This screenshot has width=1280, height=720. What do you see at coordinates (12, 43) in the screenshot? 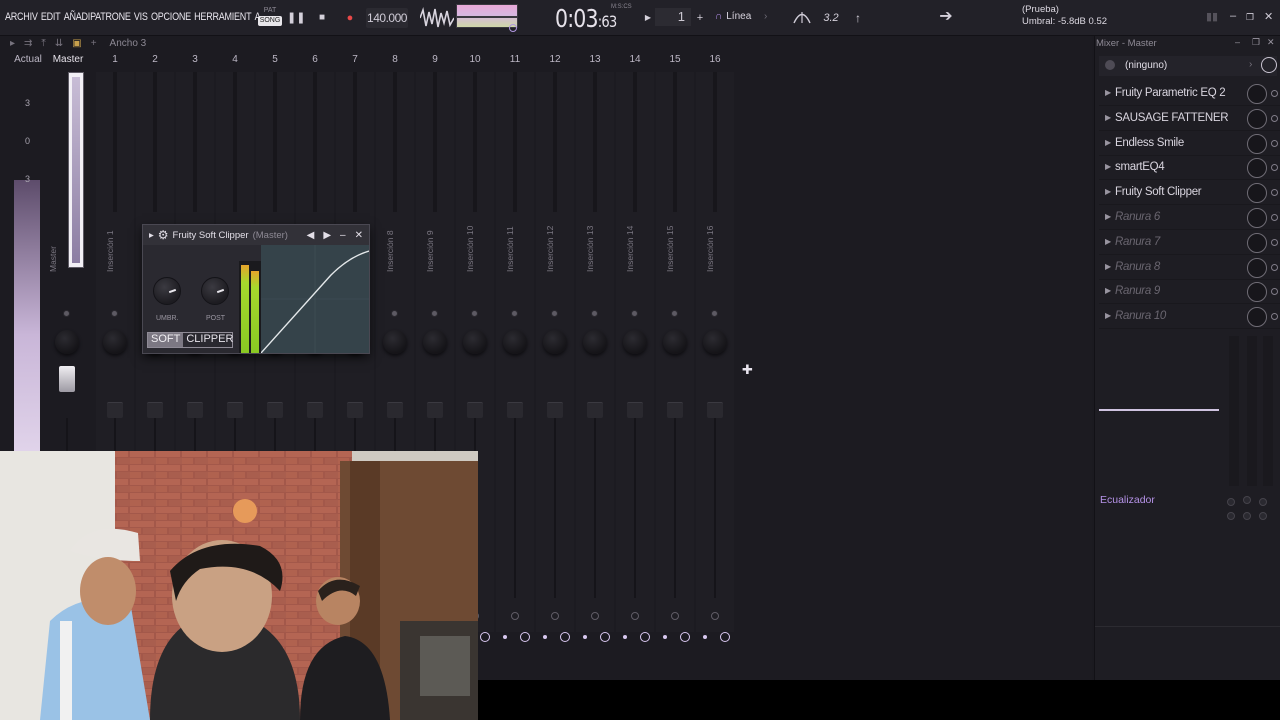
I see `menu-arrow-icon: ▸` at bounding box center [12, 43].